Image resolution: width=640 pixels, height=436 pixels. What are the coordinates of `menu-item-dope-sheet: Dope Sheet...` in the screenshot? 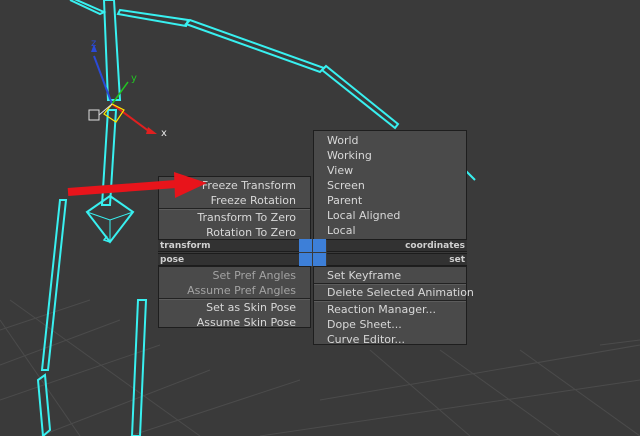 It's located at (390, 324).